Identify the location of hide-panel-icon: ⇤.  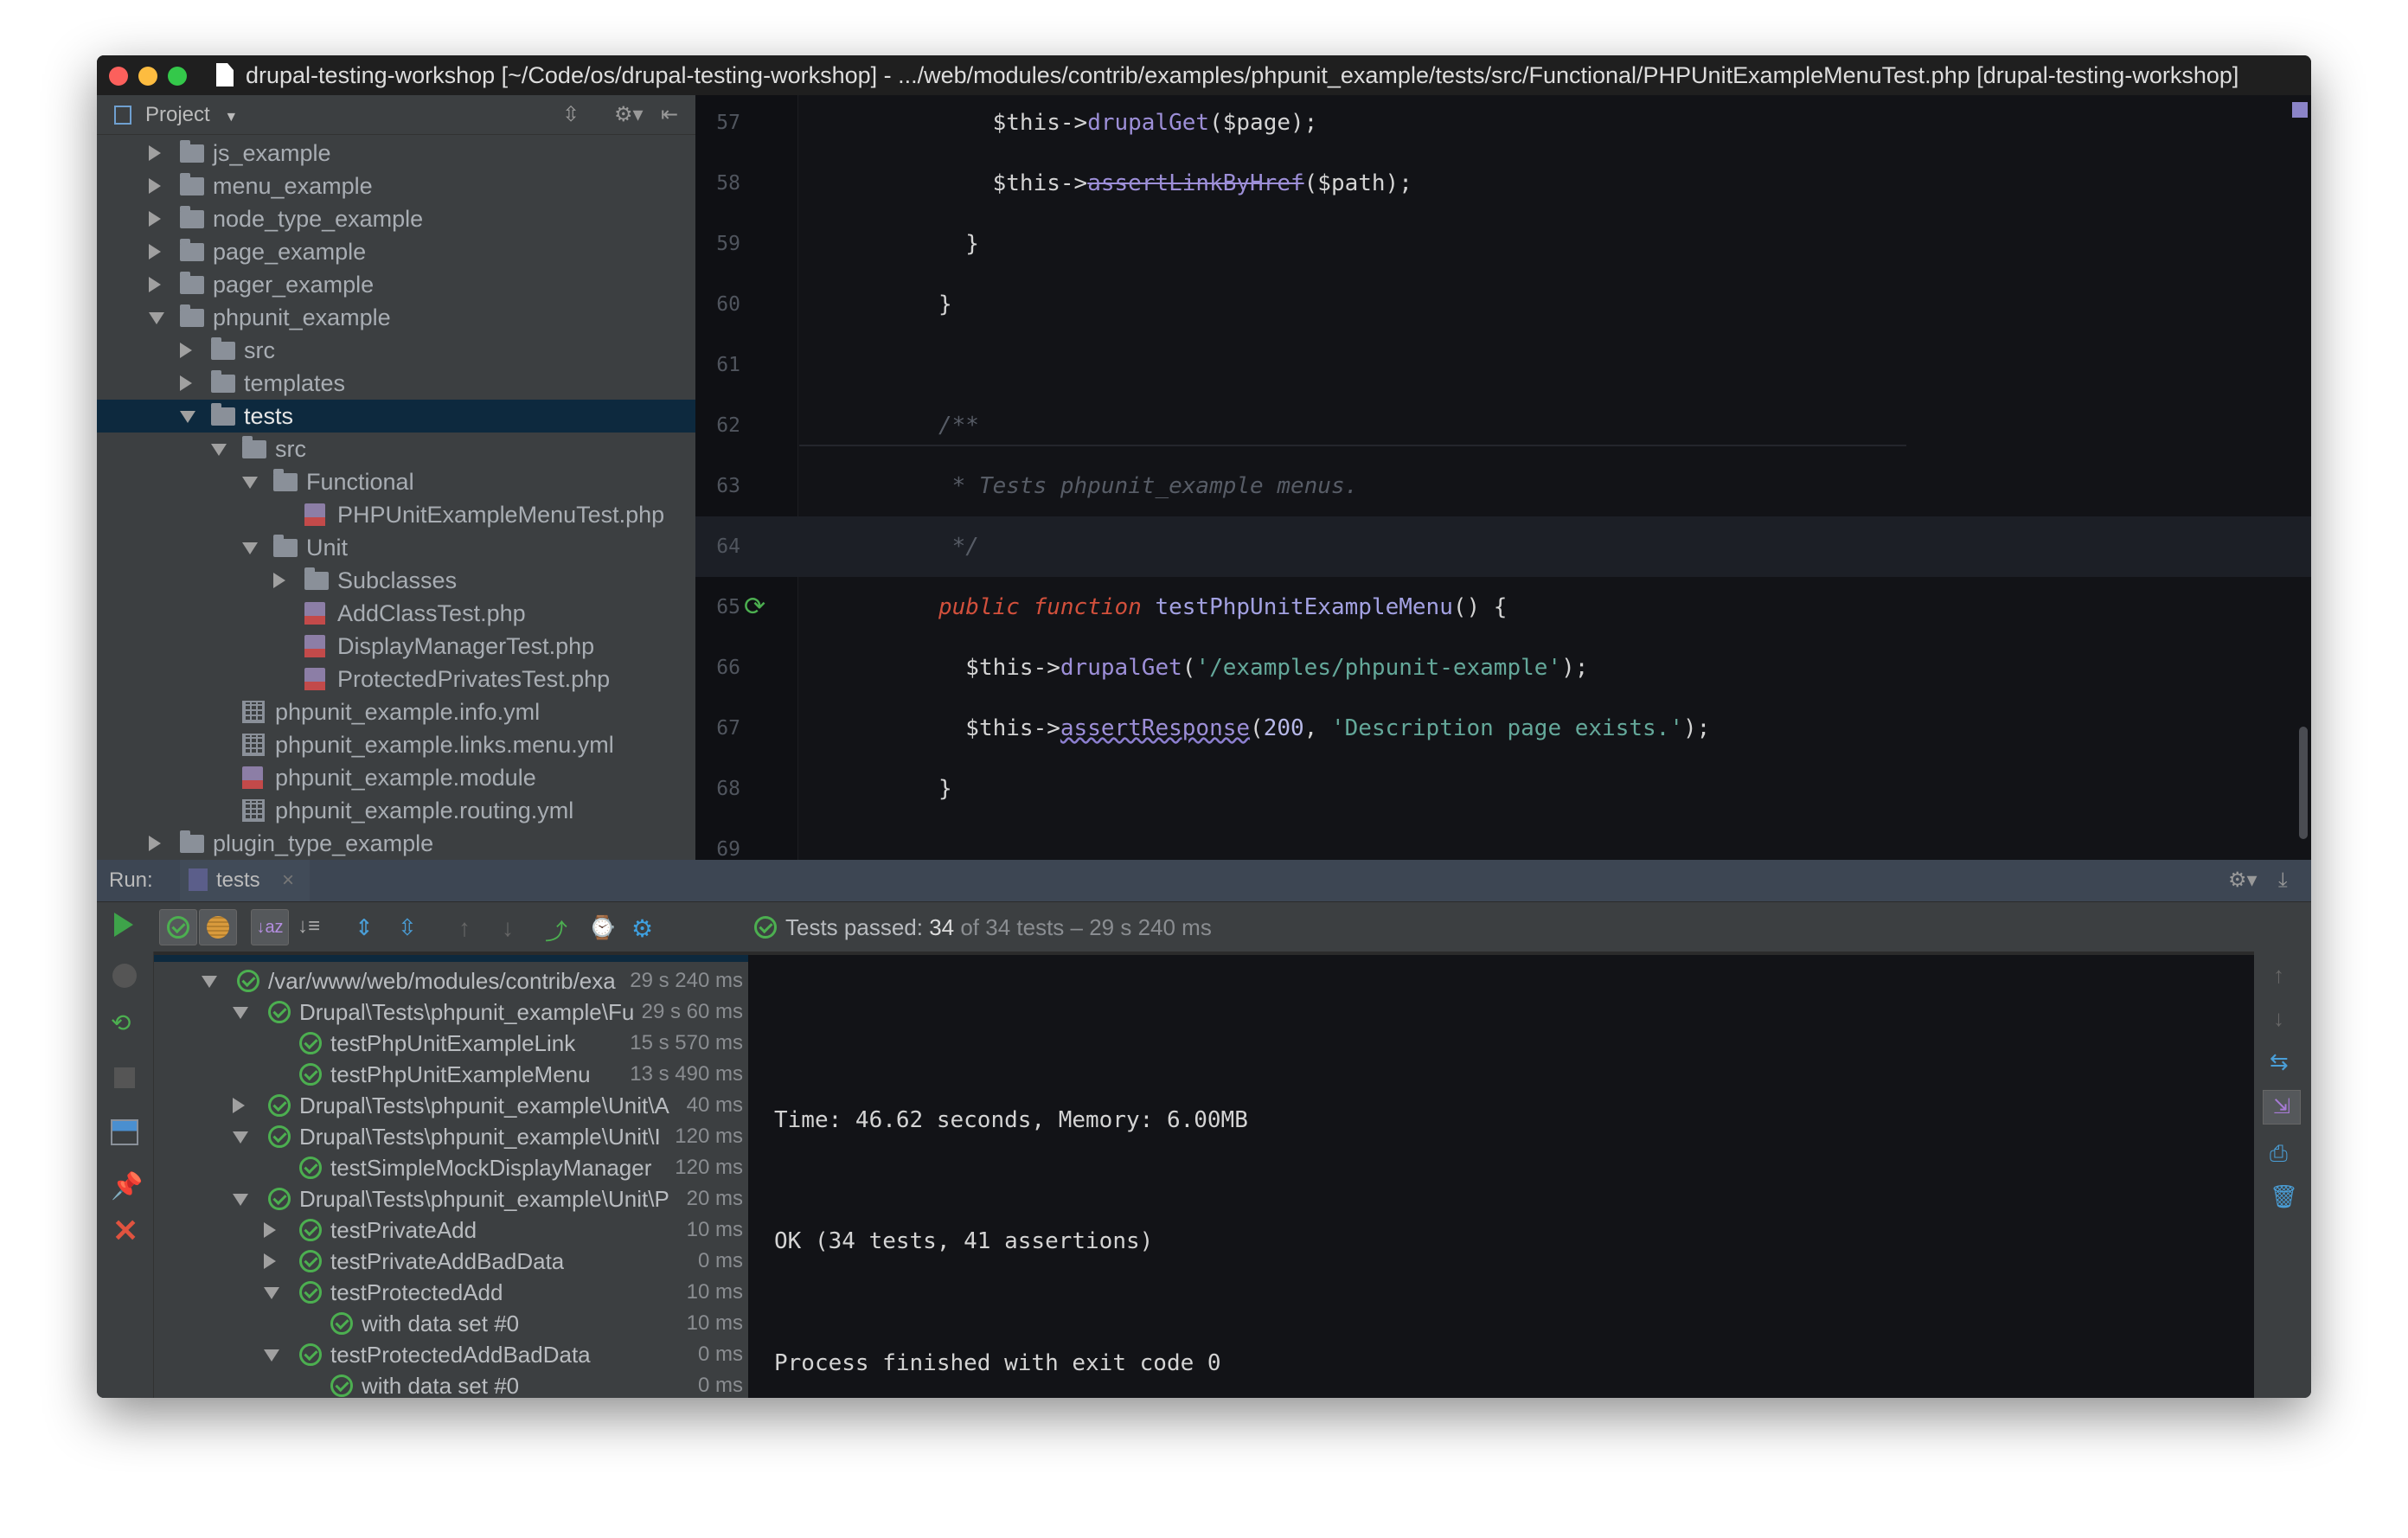
(669, 115).